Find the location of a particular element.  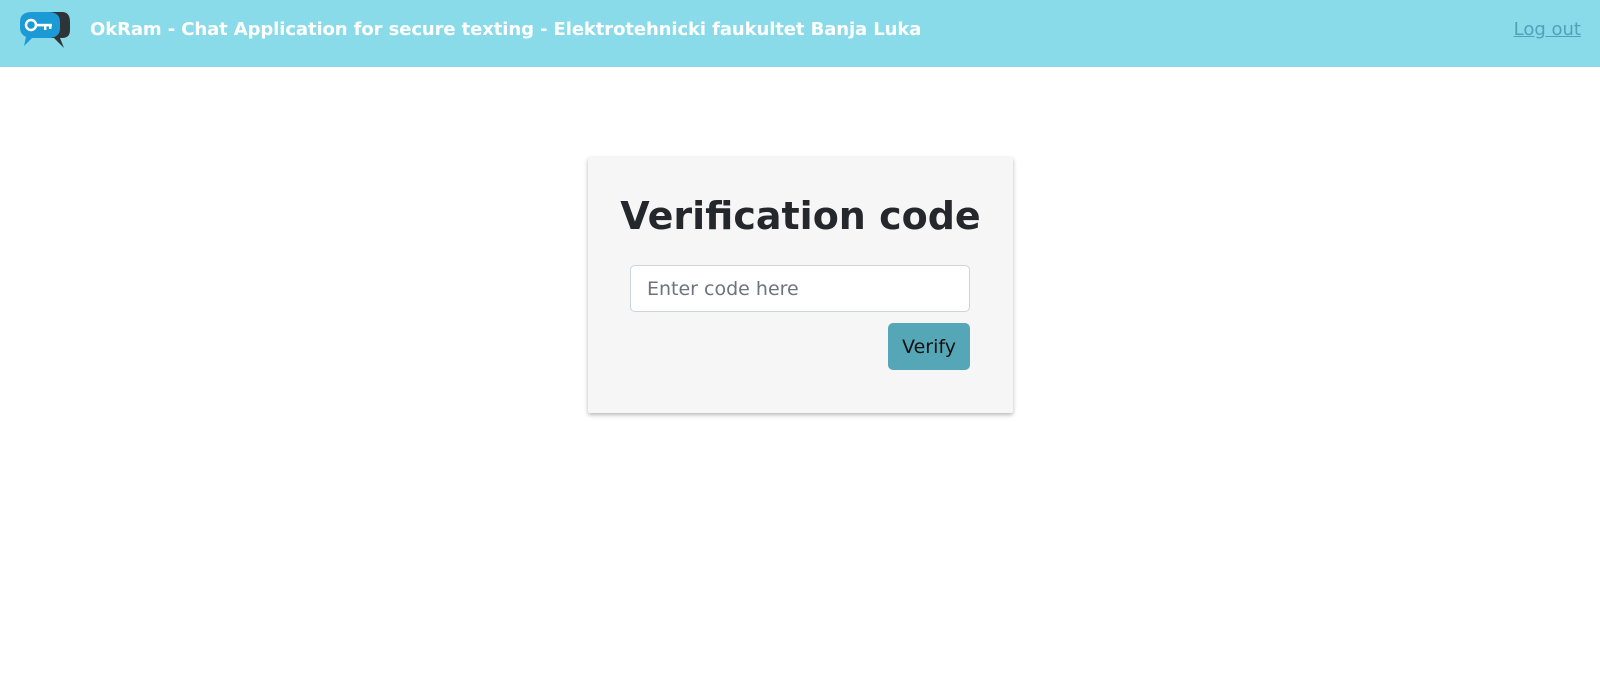

verification-code-input is located at coordinates (800, 288).